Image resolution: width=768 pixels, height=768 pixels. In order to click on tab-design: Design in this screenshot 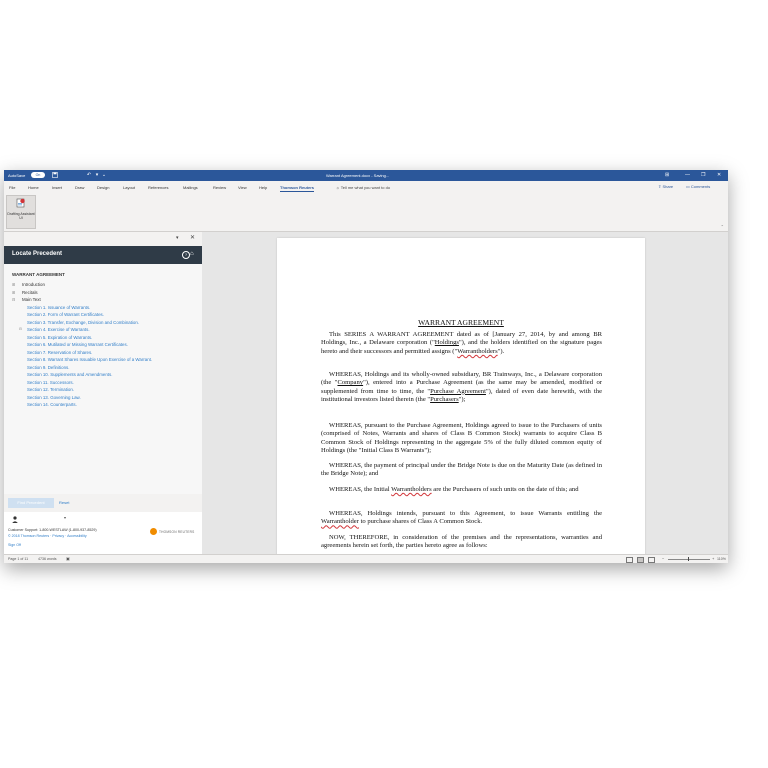, I will do `click(103, 187)`.